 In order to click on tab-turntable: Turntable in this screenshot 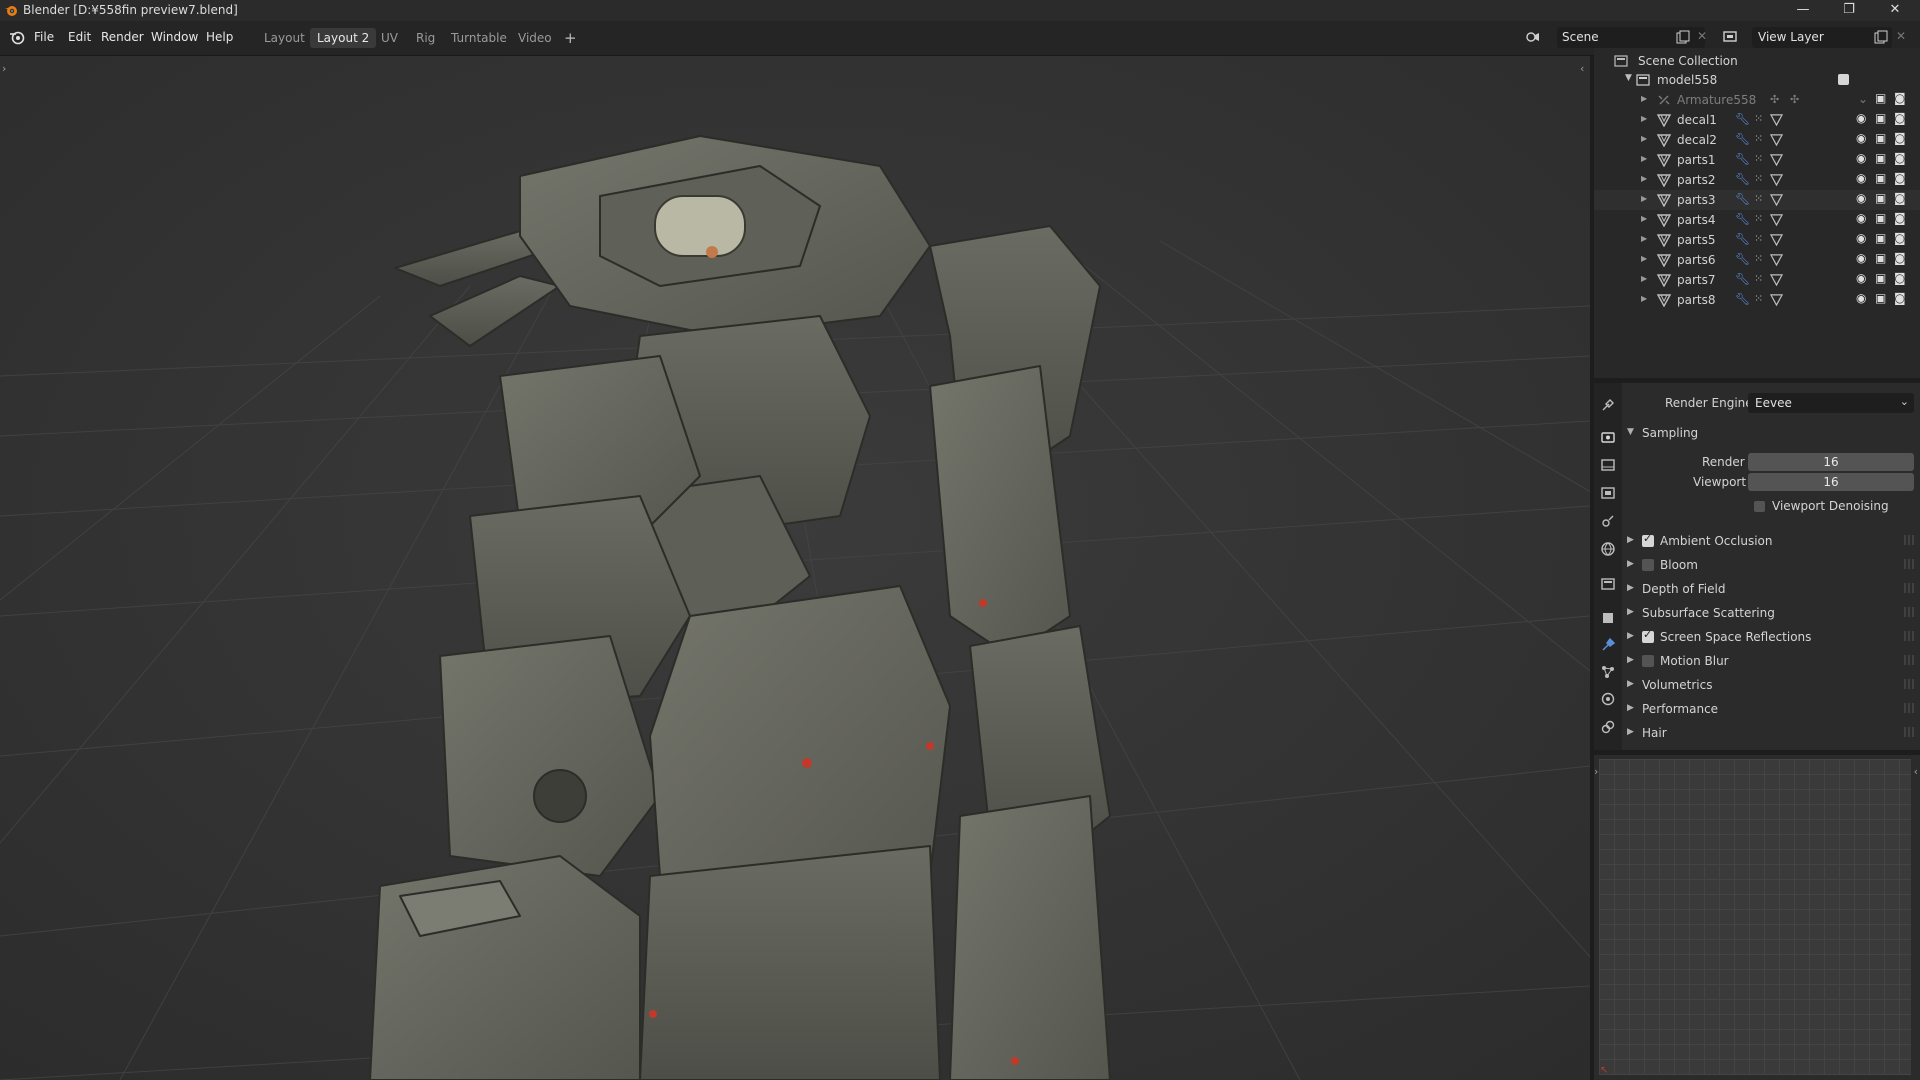, I will do `click(479, 38)`.